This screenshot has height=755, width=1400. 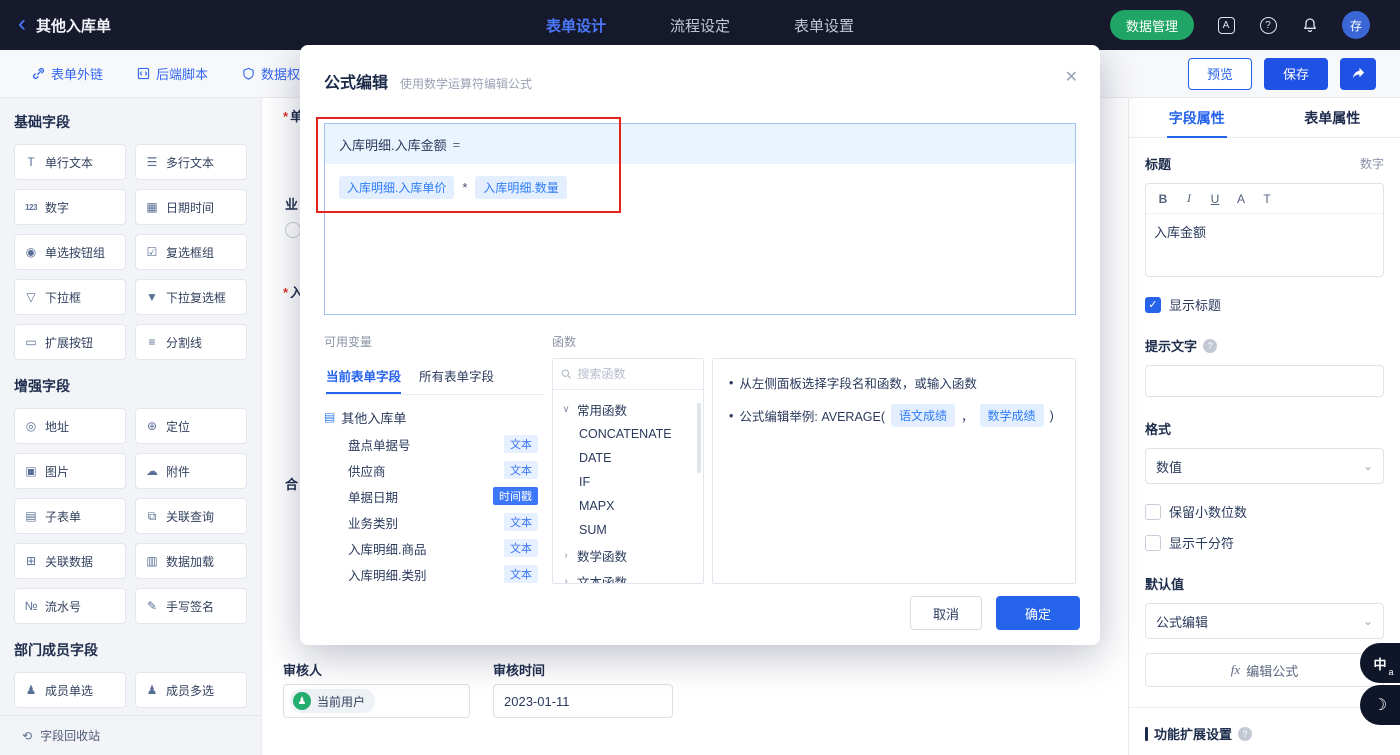 What do you see at coordinates (700, 219) in the screenshot?
I see `formula-editor: 入库明细.入库金额 = 入库明细.入库单价 * 入库明细.数量` at bounding box center [700, 219].